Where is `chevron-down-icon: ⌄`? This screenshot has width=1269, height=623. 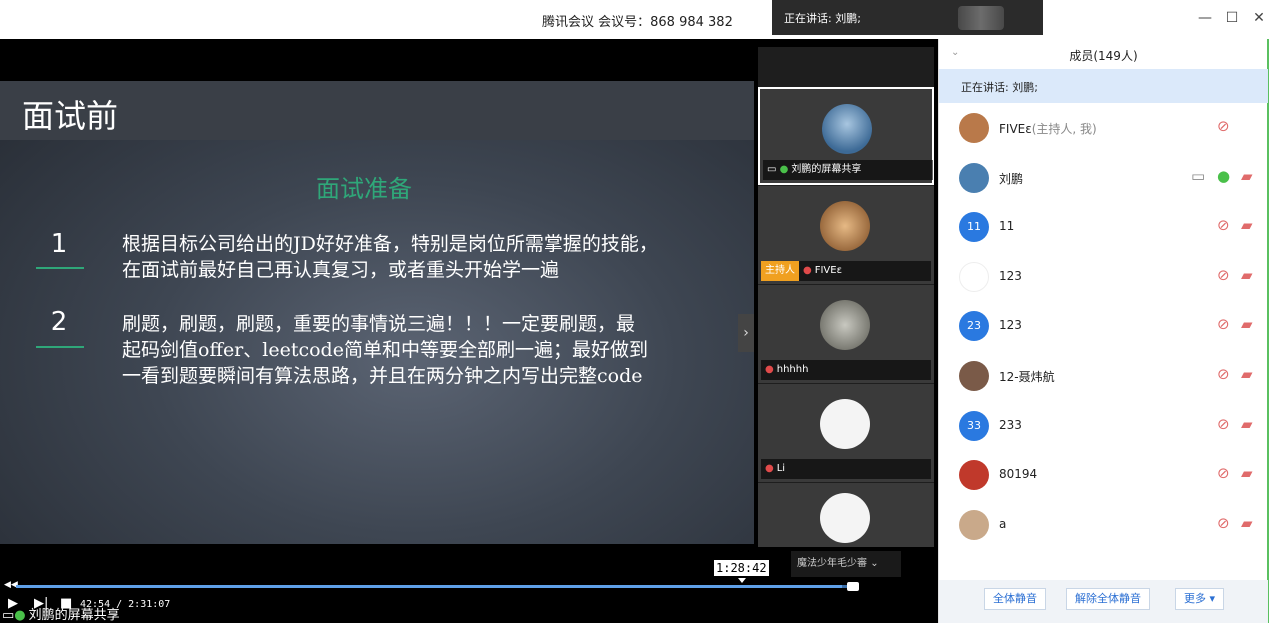 chevron-down-icon: ⌄ is located at coordinates (874, 563).